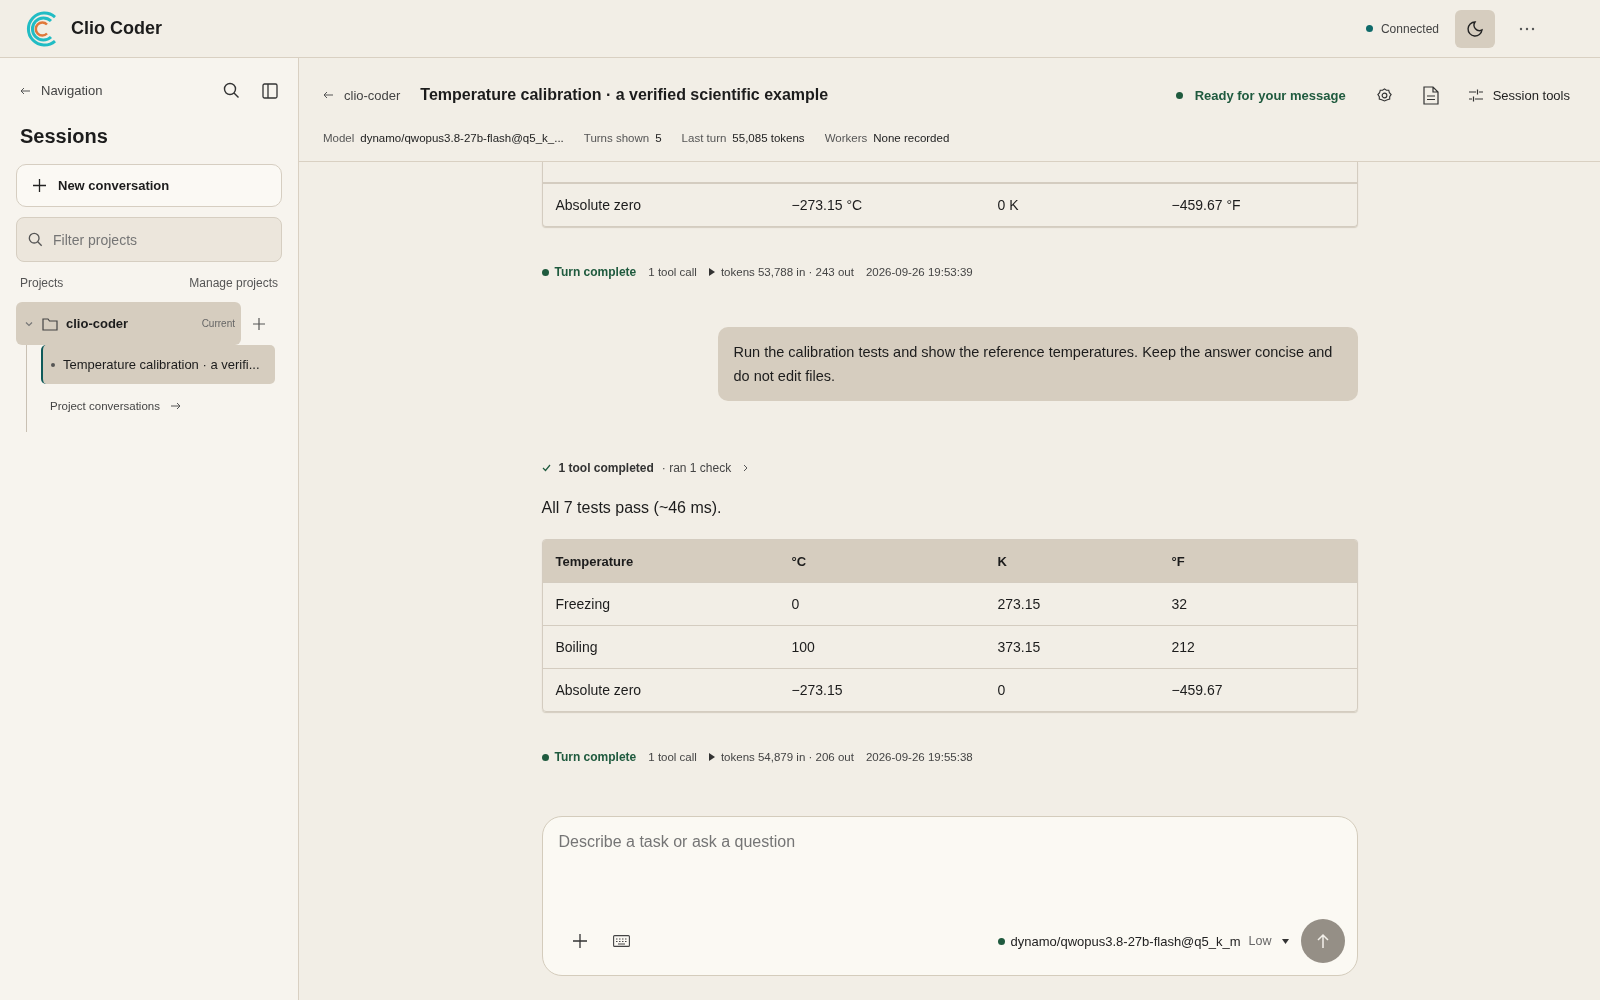 This screenshot has height=1000, width=1600. What do you see at coordinates (1019, 604) in the screenshot?
I see `table-cell-text: 273.15` at bounding box center [1019, 604].